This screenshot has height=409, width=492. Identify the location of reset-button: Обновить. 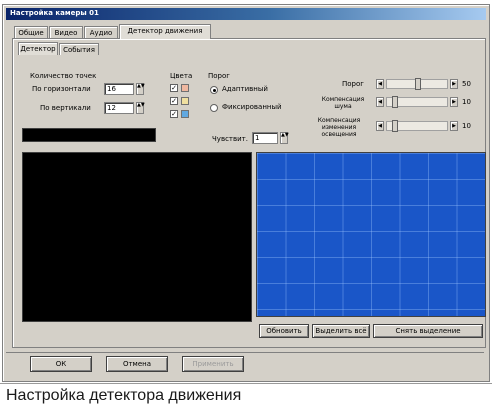
(284, 331).